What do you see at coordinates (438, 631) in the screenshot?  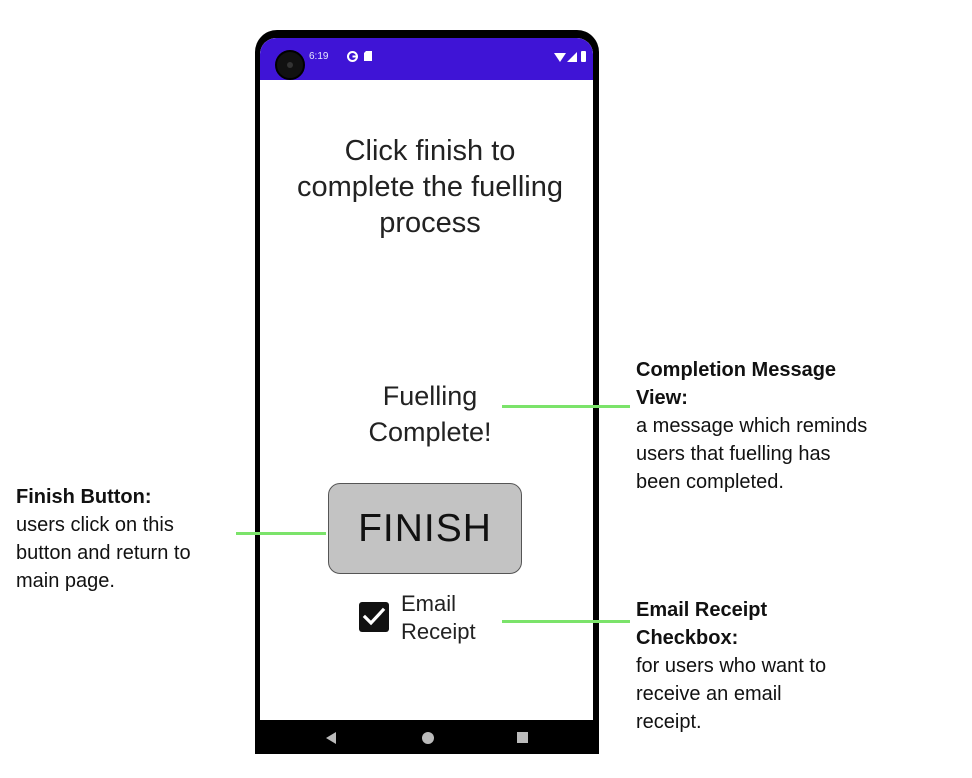 I see `email-receipt-label-line2: Receipt` at bounding box center [438, 631].